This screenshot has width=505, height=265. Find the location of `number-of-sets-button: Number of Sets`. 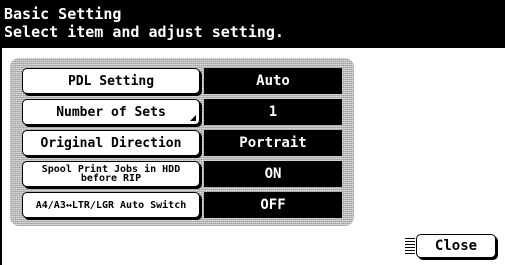

number-of-sets-button: Number of Sets is located at coordinates (111, 112).